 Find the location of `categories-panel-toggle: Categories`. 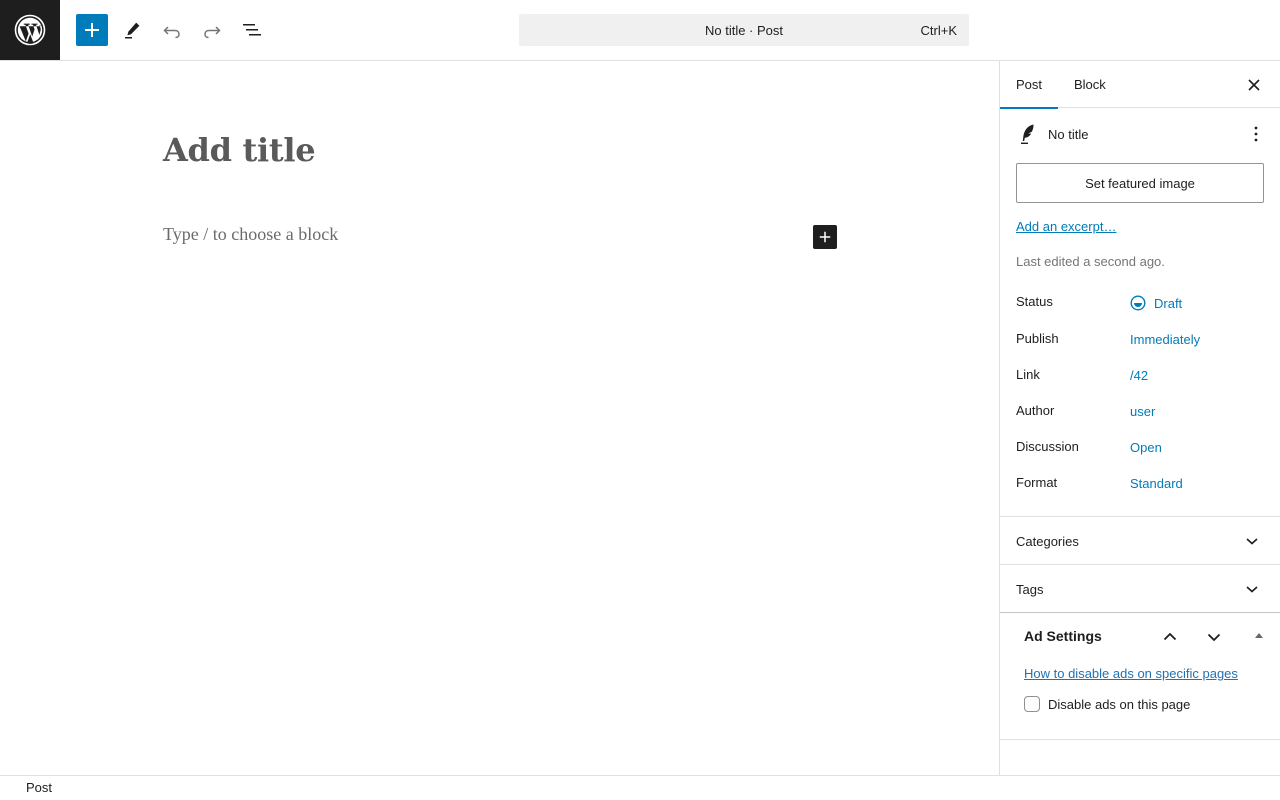

categories-panel-toggle: Categories is located at coordinates (1140, 540).